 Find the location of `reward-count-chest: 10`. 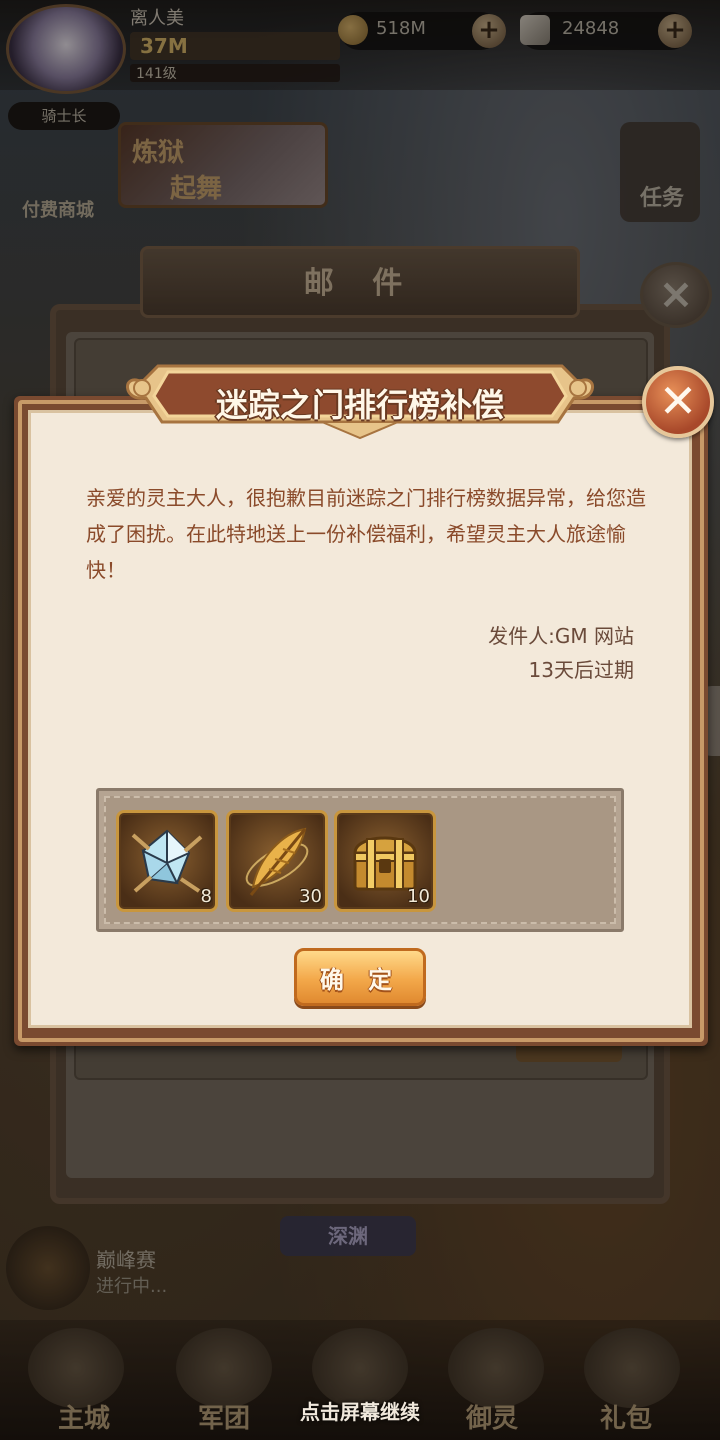

reward-count-chest: 10 is located at coordinates (418, 896).